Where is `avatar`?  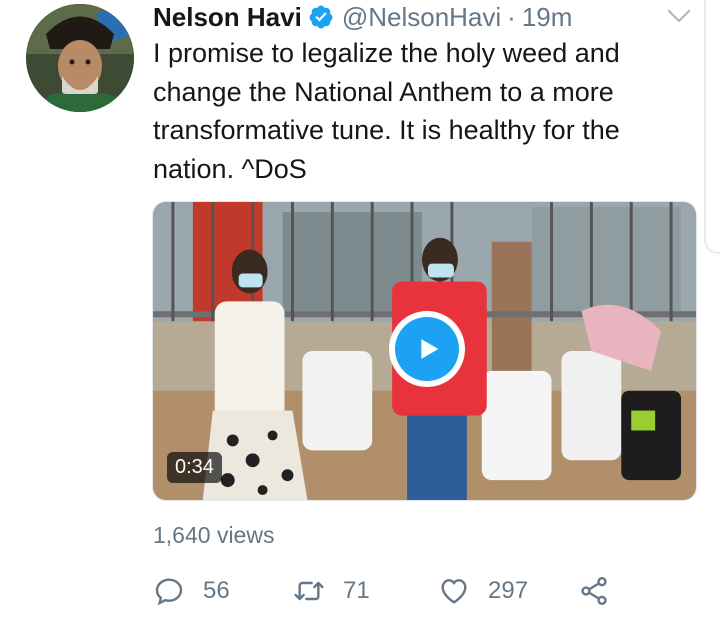
avatar is located at coordinates (80, 58).